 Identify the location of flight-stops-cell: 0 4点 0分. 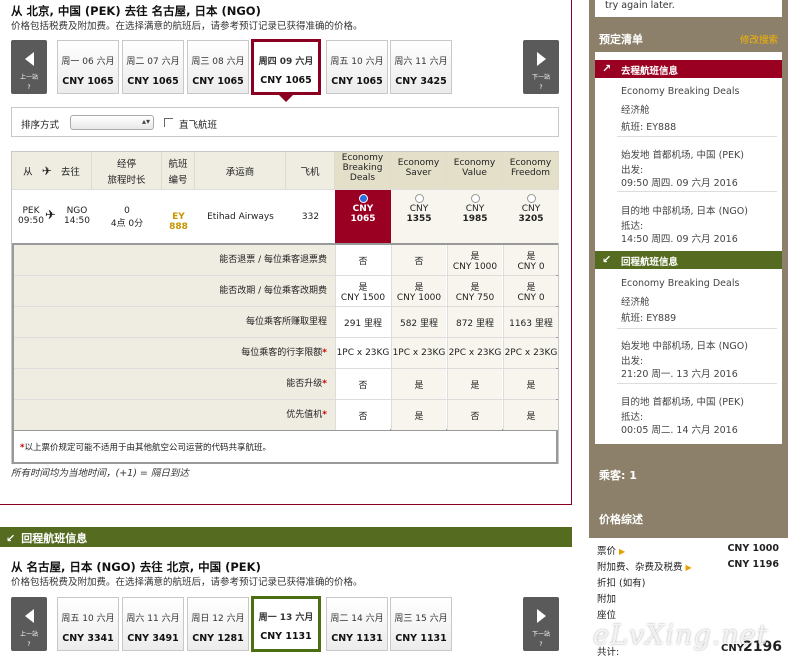
(127, 216).